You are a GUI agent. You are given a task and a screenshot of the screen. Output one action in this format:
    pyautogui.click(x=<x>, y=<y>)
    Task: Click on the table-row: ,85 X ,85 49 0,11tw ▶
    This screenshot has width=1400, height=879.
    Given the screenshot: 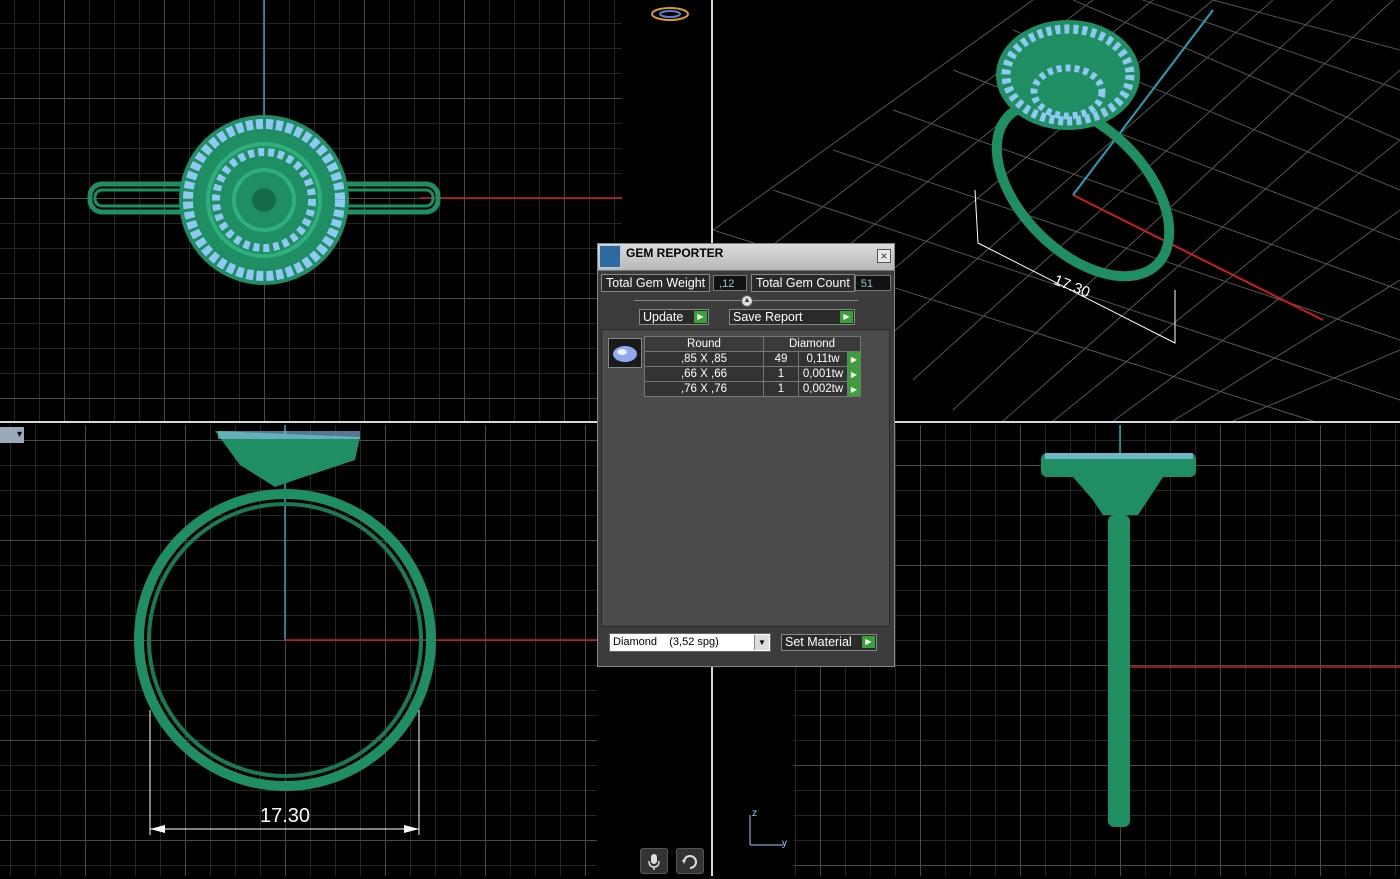 What is the action you would take?
    pyautogui.click(x=752, y=359)
    